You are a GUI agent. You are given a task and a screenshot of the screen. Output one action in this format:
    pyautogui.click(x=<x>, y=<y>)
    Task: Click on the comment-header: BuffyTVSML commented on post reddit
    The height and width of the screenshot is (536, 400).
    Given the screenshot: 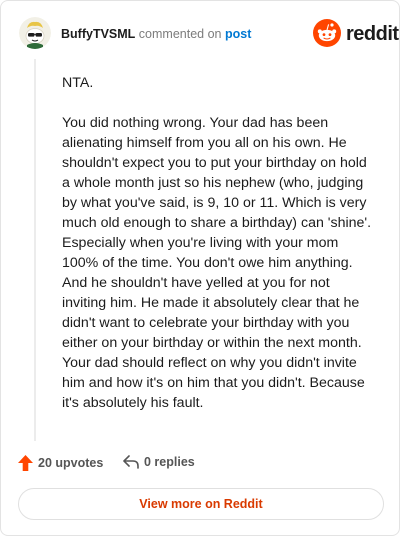 What is the action you would take?
    pyautogui.click(x=209, y=34)
    